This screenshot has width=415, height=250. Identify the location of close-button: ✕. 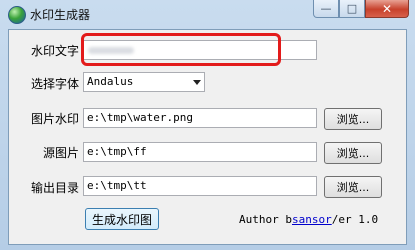
(387, 9).